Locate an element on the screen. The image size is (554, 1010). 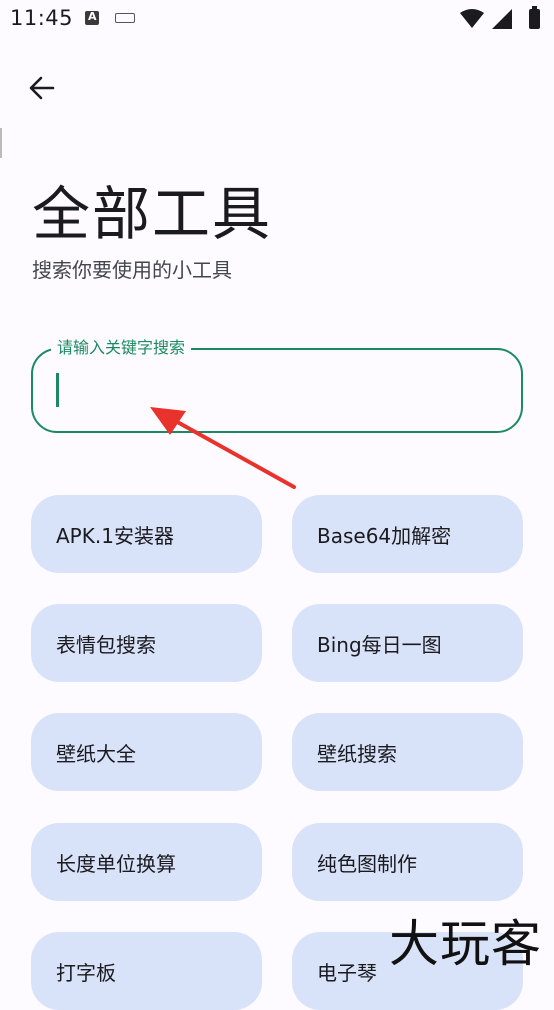
text-cursor is located at coordinates (57, 390).